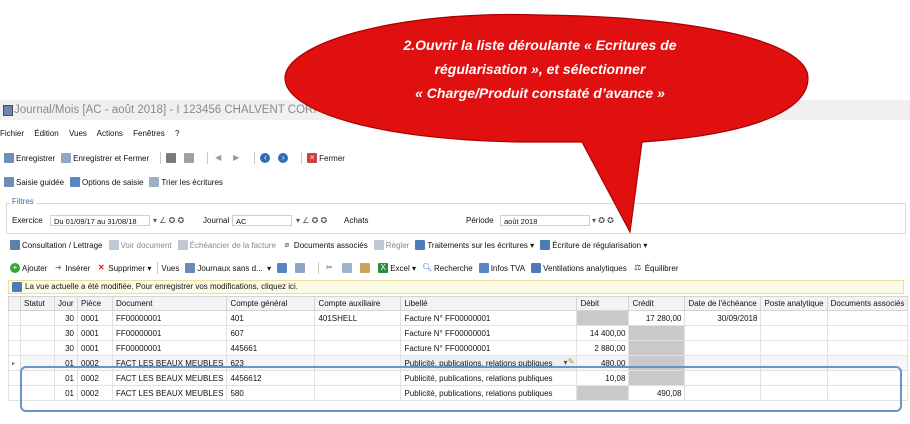 Image resolution: width=910 pixels, height=424 pixels. Describe the element at coordinates (540, 69) in the screenshot. I see `callout-line-2: régularisation », et sélectionner` at that location.